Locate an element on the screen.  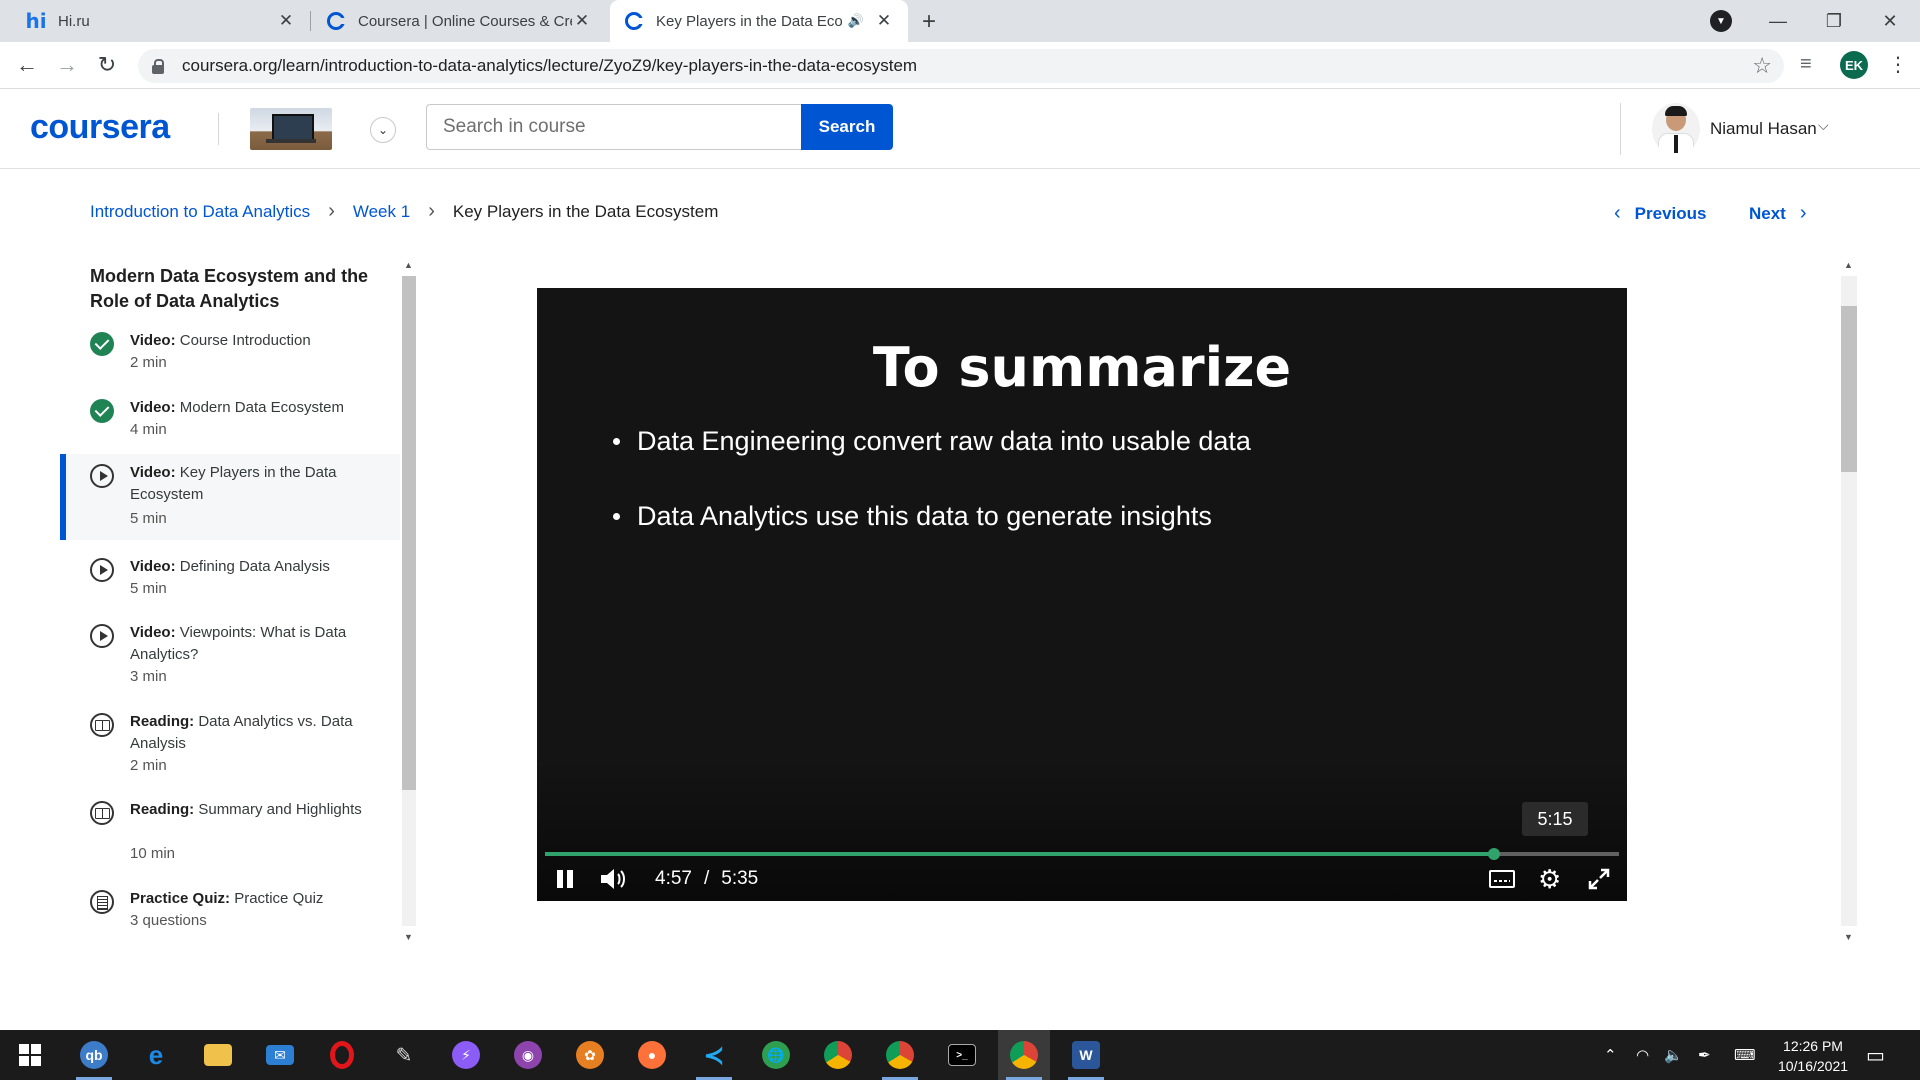
coursera-logo: coursera is located at coordinates (100, 127).